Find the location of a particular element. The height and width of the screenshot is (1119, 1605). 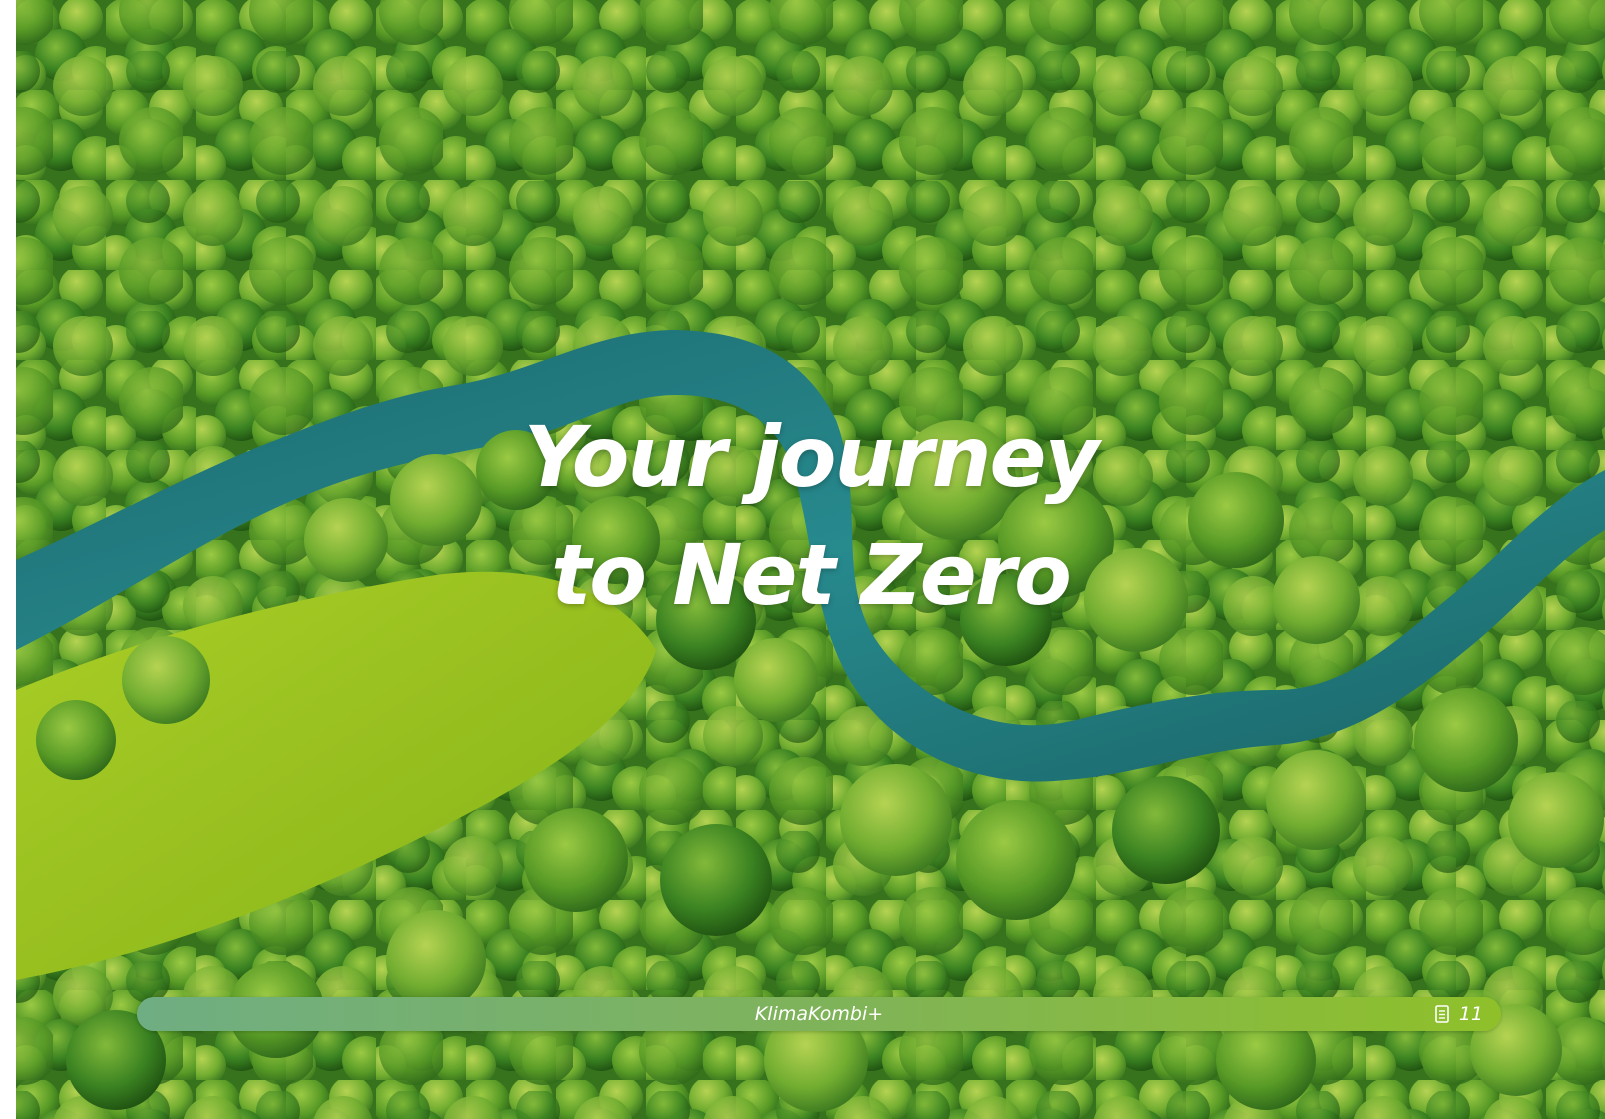

footer-brand-label: KlimaKombi+ is located at coordinates (819, 1014).